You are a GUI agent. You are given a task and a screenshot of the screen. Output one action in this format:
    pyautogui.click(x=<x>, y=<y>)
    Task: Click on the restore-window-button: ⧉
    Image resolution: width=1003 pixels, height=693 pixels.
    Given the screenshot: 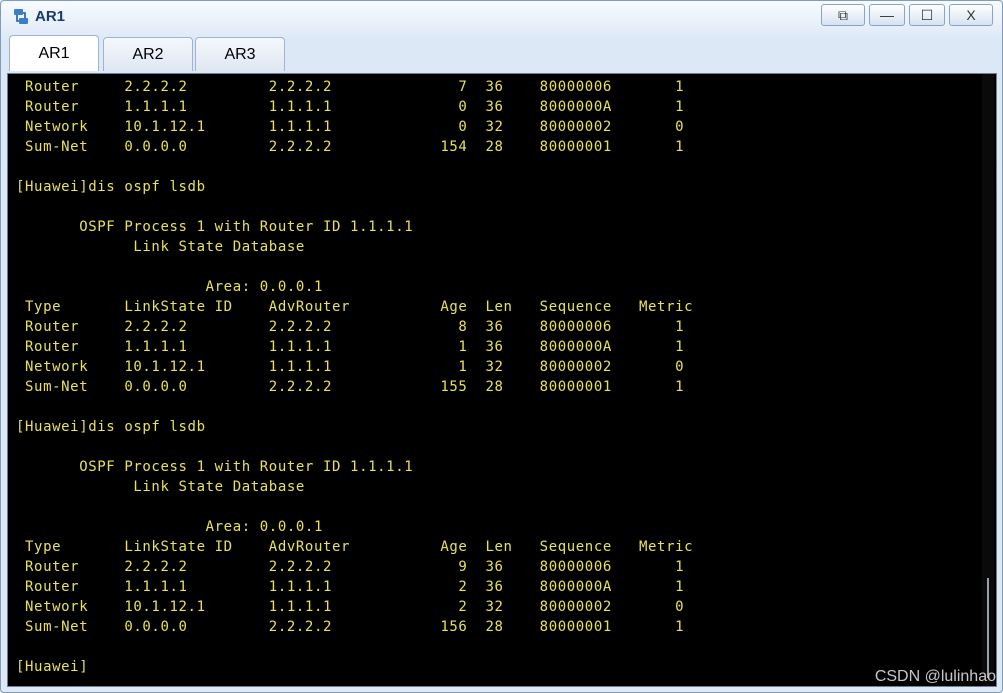 What is the action you would take?
    pyautogui.click(x=843, y=15)
    